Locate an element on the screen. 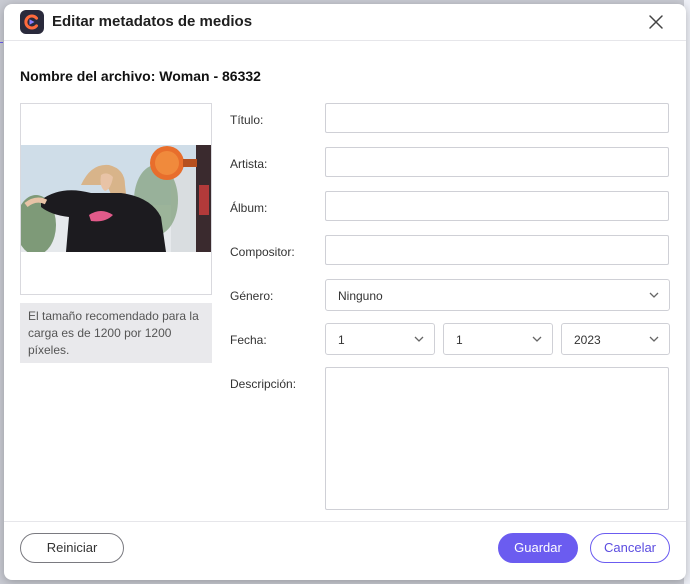  cancel-button: Cancelar is located at coordinates (630, 548).